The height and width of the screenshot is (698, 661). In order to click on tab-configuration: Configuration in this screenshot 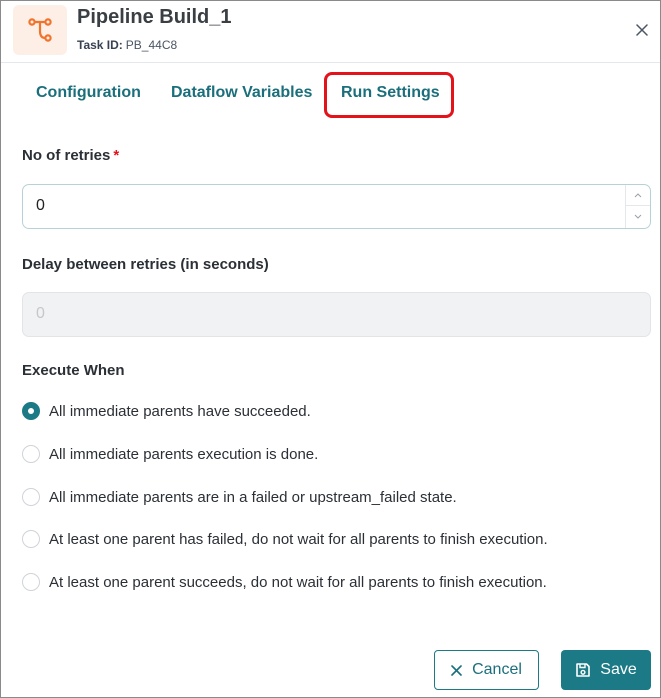, I will do `click(88, 93)`.